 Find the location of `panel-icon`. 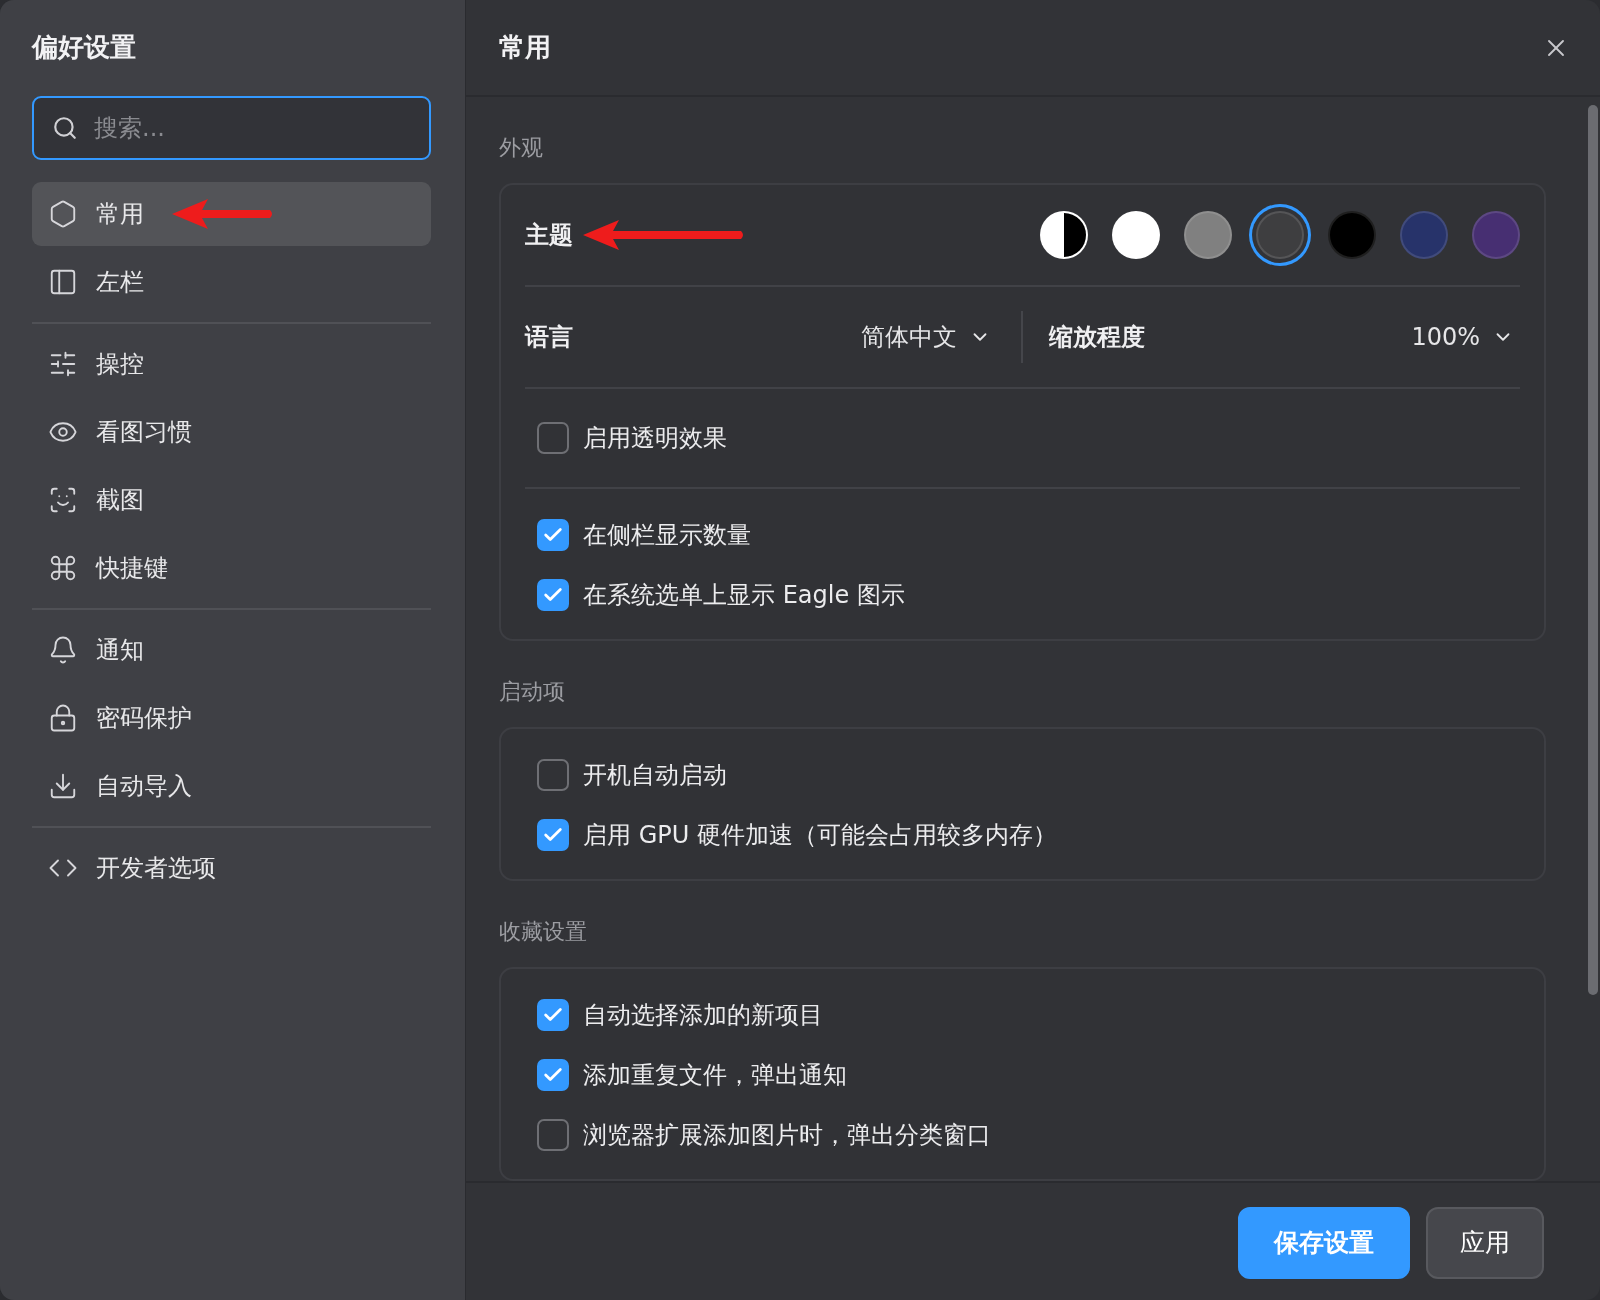

panel-icon is located at coordinates (63, 282).